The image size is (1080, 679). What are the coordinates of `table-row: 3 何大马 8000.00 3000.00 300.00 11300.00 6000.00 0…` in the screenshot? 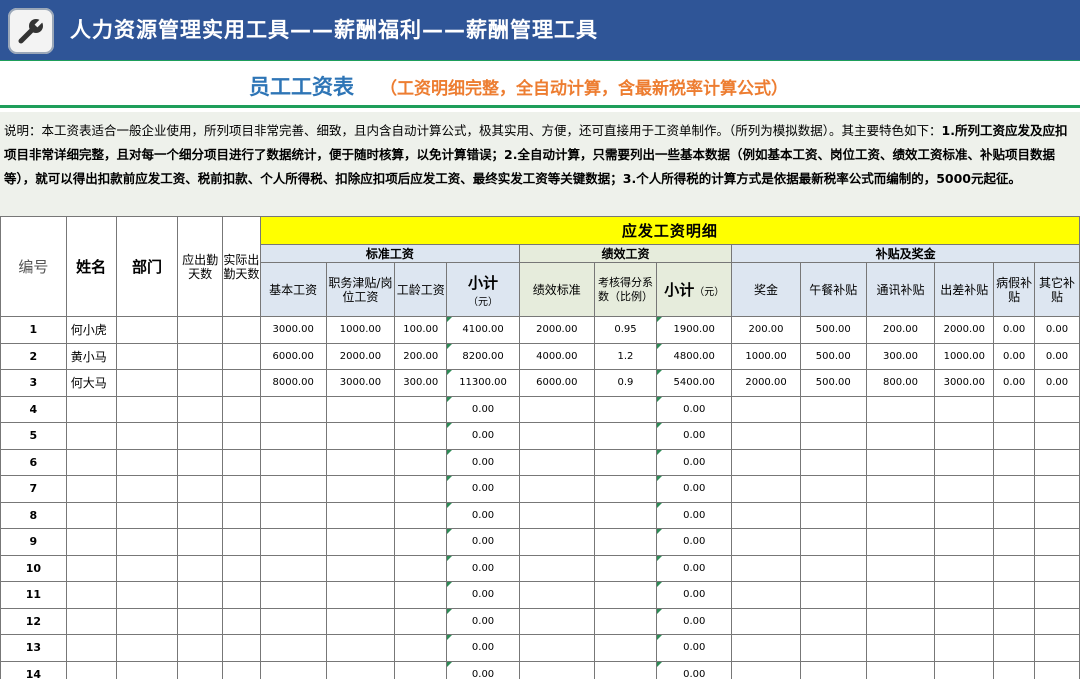 It's located at (540, 383).